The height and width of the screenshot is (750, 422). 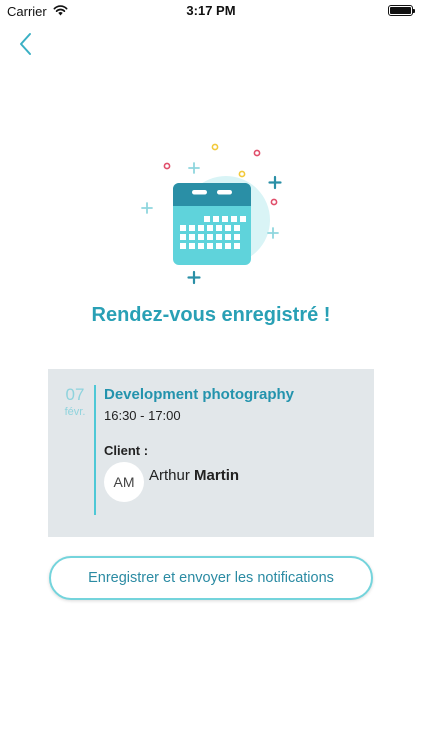 What do you see at coordinates (211, 214) in the screenshot?
I see `calendar-icon` at bounding box center [211, 214].